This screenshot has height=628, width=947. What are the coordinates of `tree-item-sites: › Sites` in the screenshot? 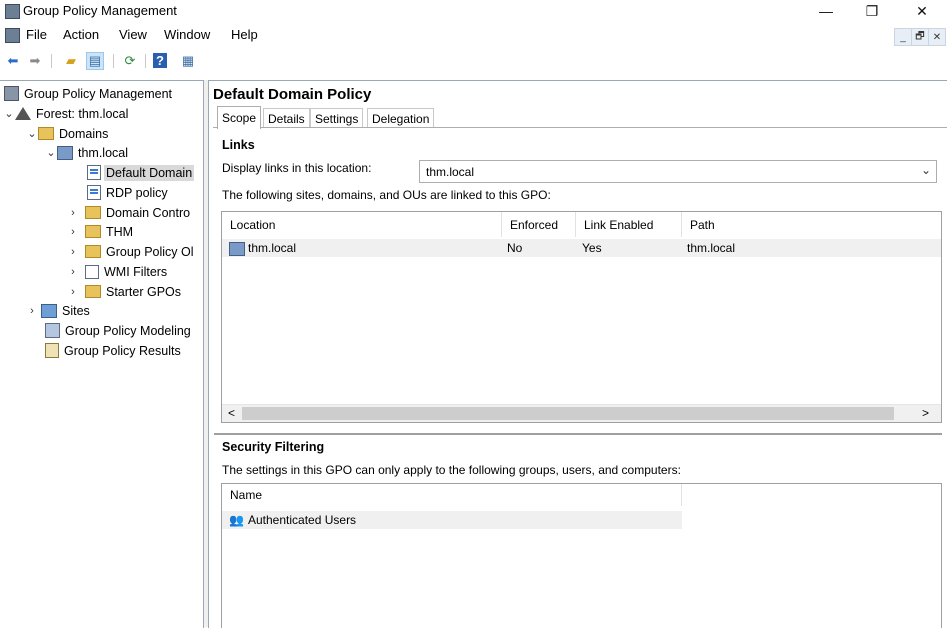 It's located at (58, 310).